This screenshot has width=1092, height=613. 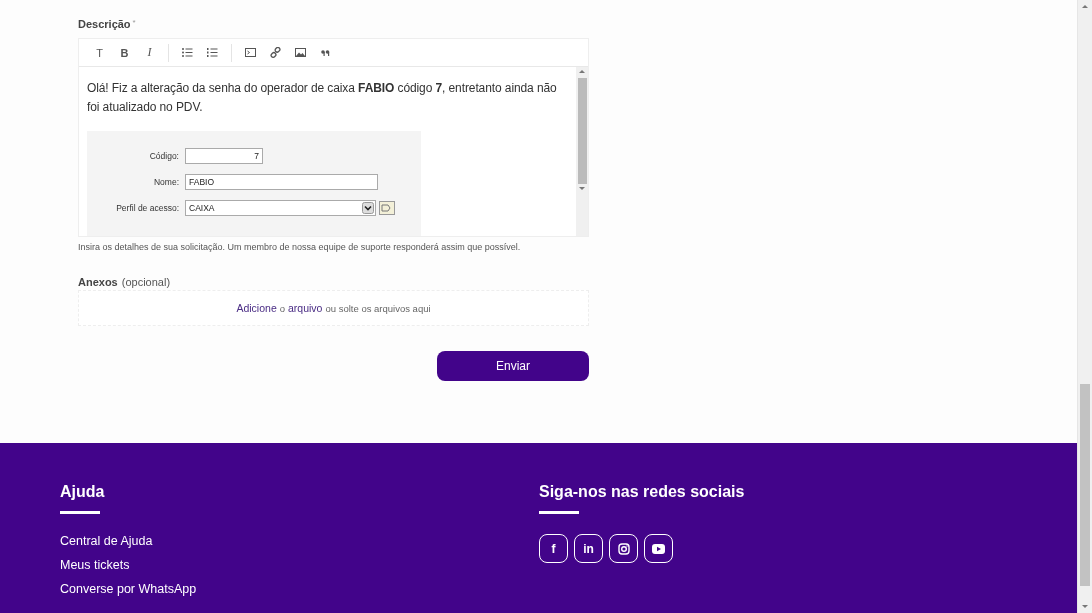 What do you see at coordinates (224, 156) in the screenshot?
I see `input-field: 7` at bounding box center [224, 156].